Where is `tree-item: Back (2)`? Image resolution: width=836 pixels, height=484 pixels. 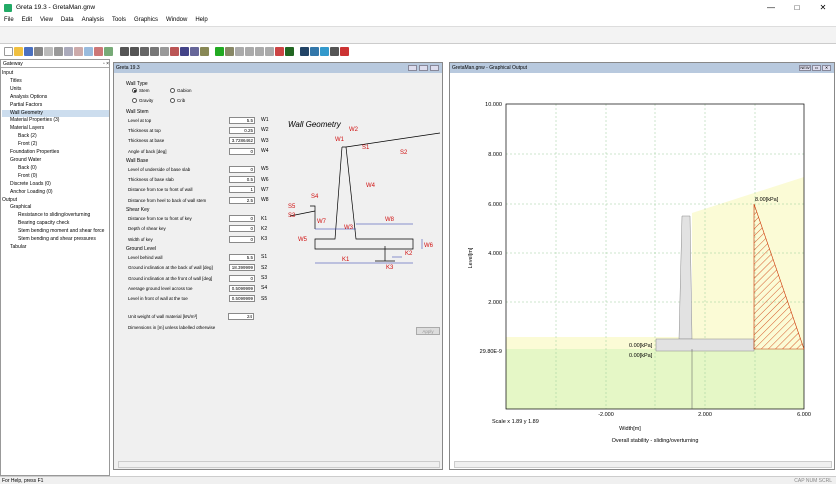
tree-item: Back (2) is located at coordinates (55, 137).